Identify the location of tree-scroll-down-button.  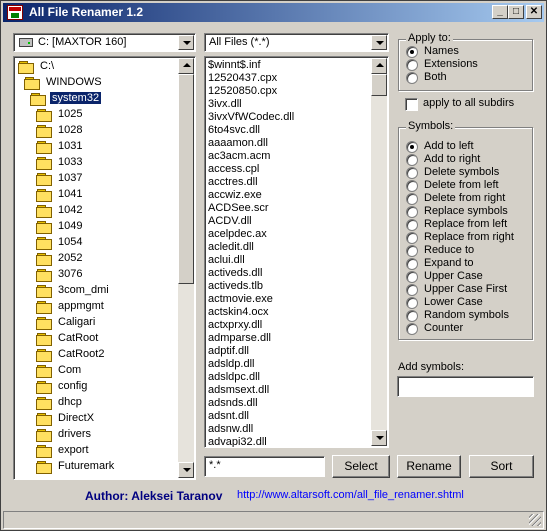
(186, 470).